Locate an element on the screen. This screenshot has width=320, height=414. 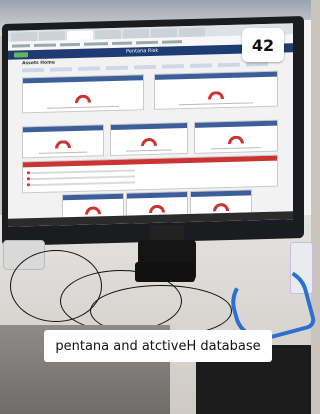
caption-label: pentana and atctiveH database is located at coordinates (158, 346).